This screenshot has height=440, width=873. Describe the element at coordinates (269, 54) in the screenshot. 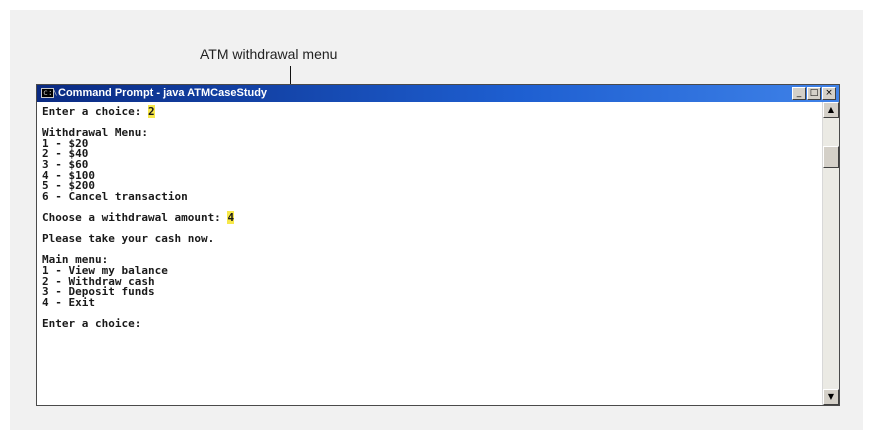

I see `callout-label: ATM withdrawal menu` at that location.